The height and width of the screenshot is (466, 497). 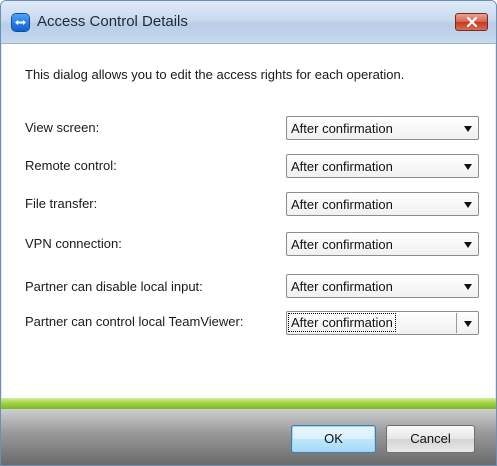 I want to click on remote-control-value: After confirmation, so click(x=342, y=166).